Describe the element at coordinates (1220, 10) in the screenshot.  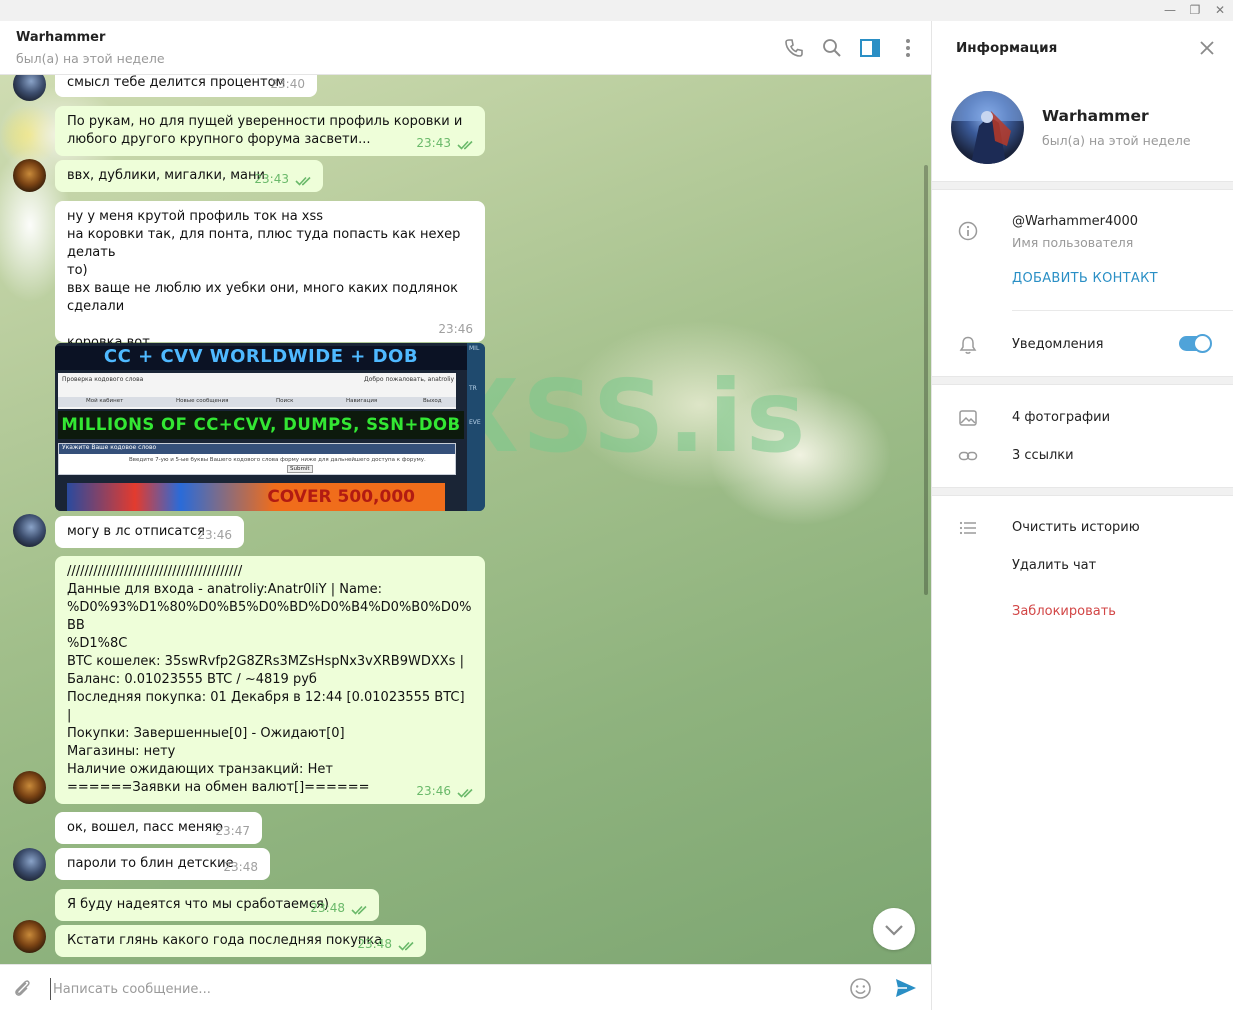
I see `close-window-button: ✕` at that location.